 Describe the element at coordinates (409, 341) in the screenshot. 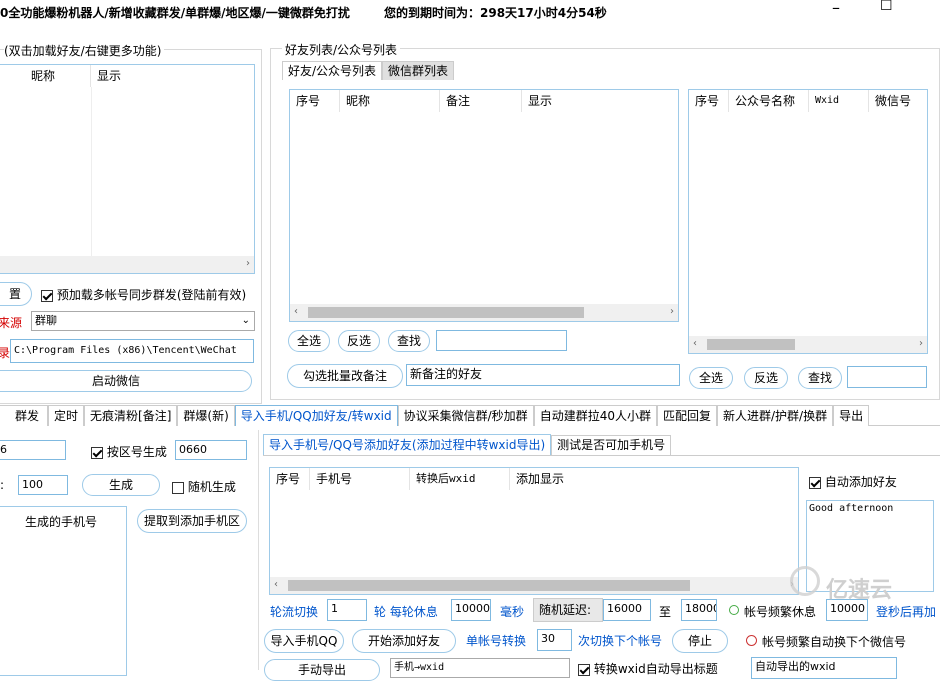

I see `search-button: 查找` at that location.